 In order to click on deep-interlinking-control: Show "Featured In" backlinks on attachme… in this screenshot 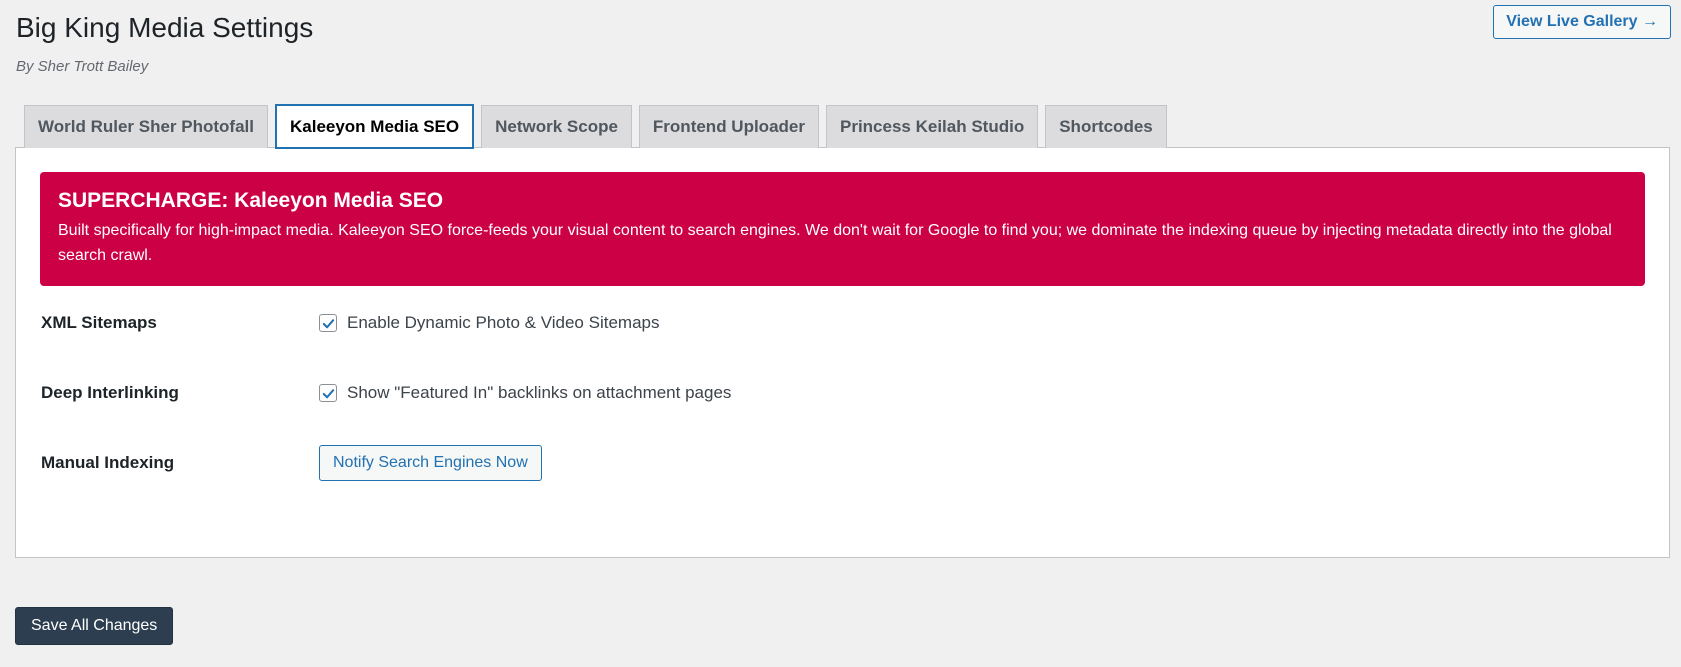, I will do `click(525, 393)`.